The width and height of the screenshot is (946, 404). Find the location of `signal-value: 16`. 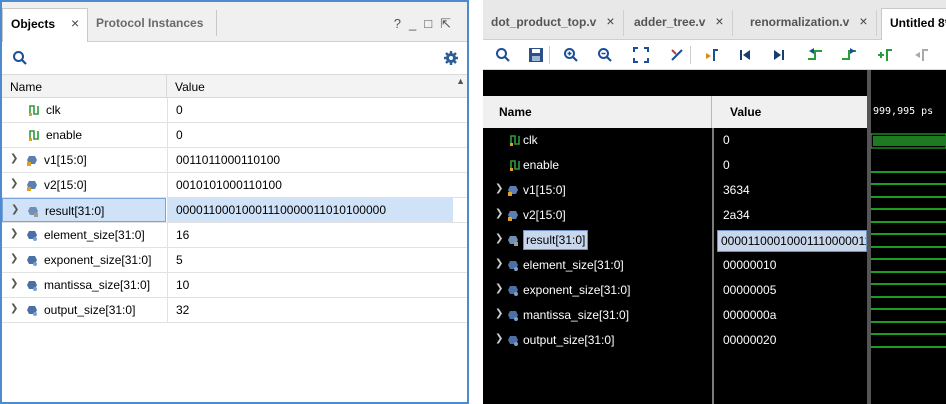

signal-value: 16 is located at coordinates (310, 235).